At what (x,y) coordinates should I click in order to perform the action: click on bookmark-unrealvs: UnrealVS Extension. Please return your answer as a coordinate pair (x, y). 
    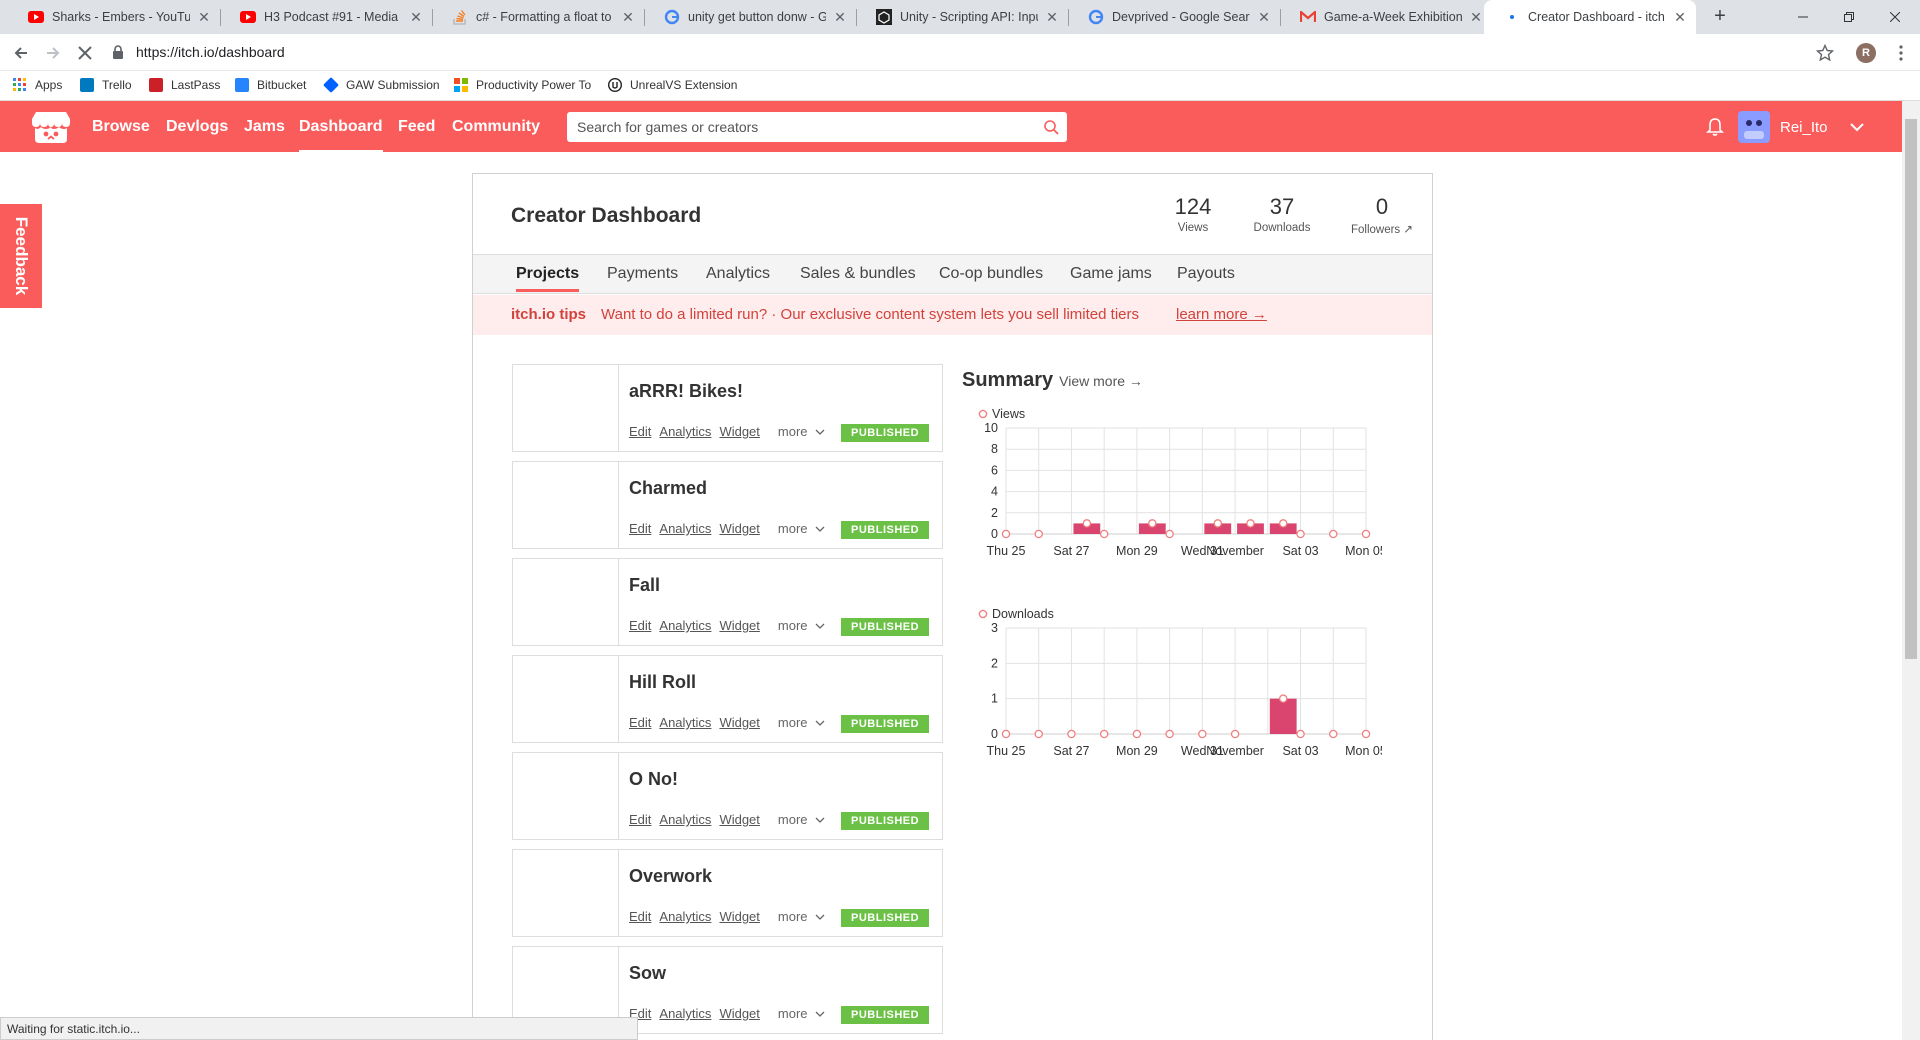
    Looking at the image, I should click on (672, 85).